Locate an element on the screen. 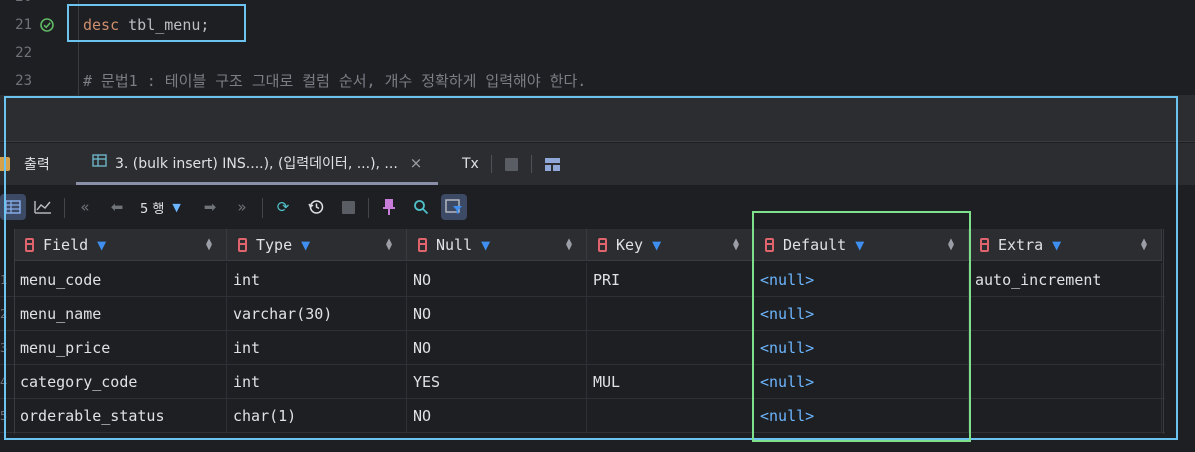 This screenshot has width=1195, height=452. line-number: 21 is located at coordinates (23, 25).